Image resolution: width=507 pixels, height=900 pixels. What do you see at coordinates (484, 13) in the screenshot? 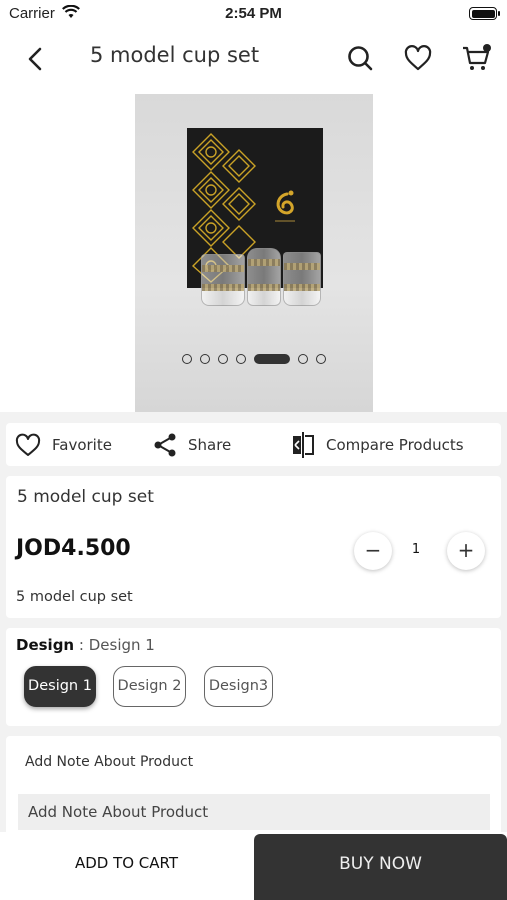
I see `battery-icon` at bounding box center [484, 13].